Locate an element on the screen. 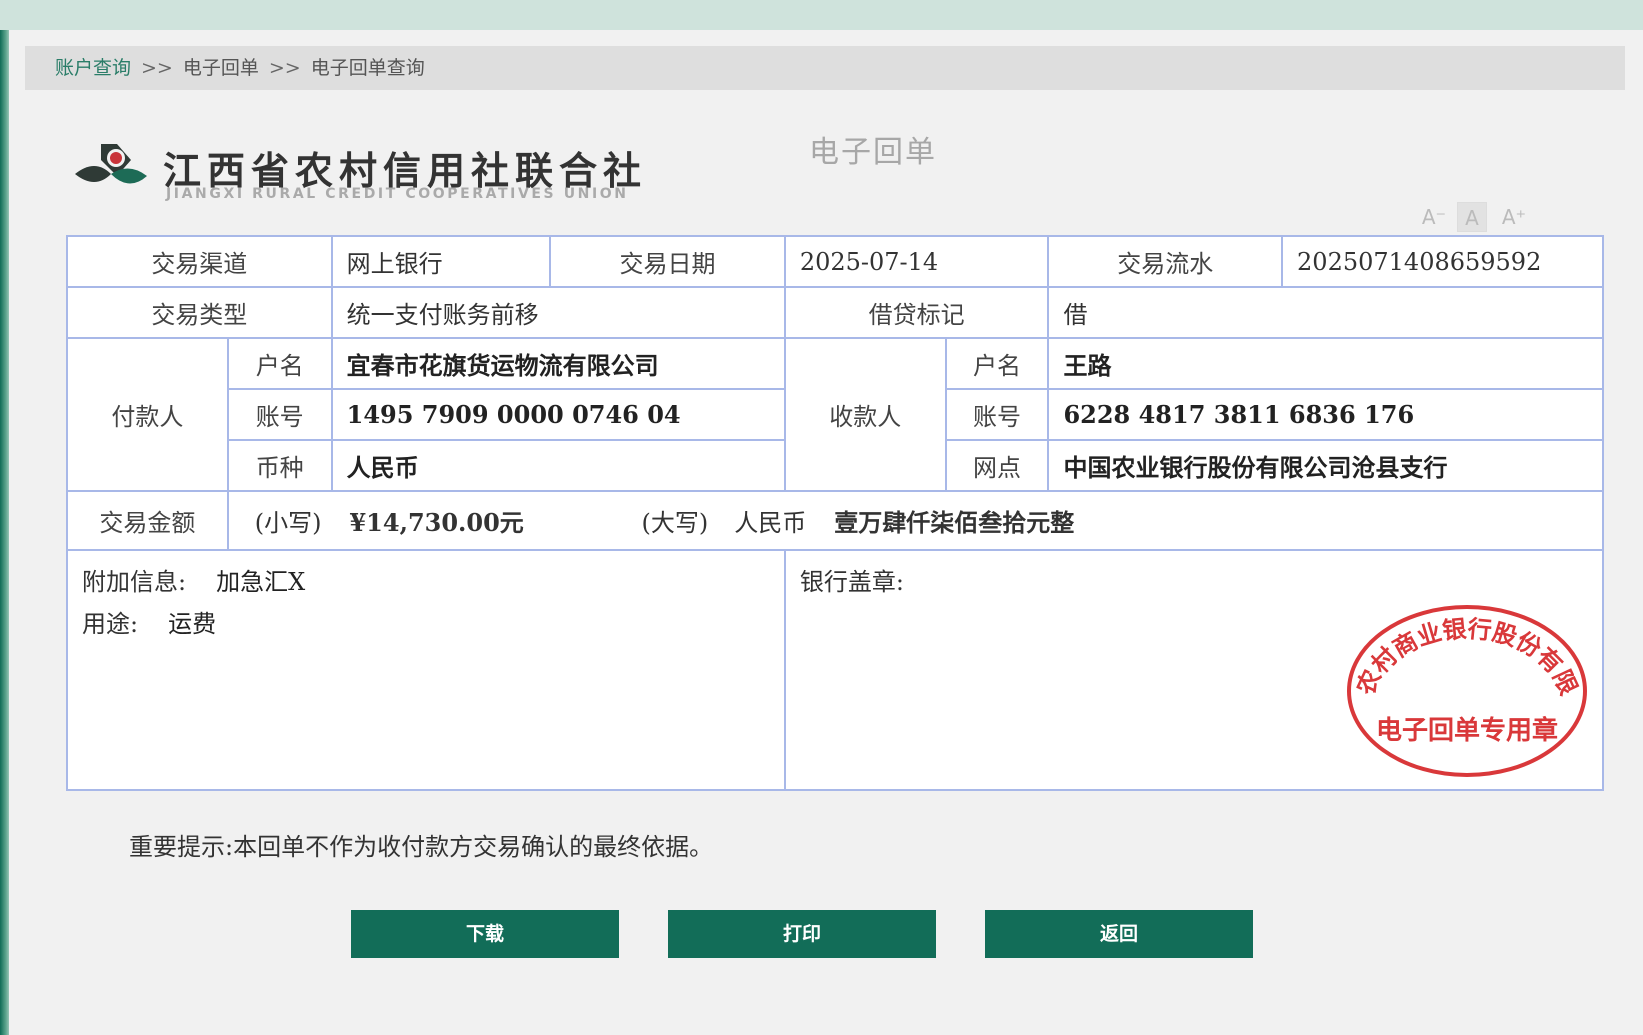  extra-info-cell: 附加信息: 加急汇X 用途: 运费 is located at coordinates (426, 670).